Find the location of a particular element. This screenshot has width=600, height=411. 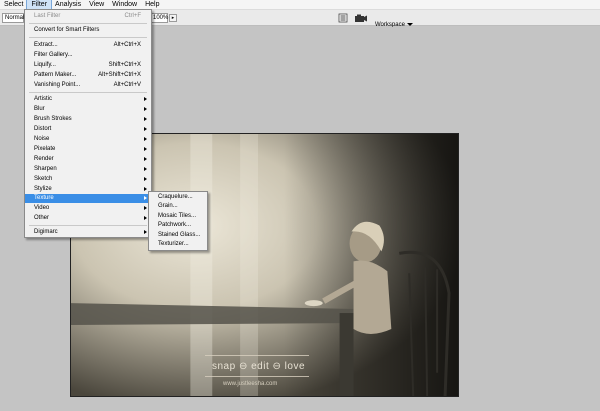

menu-item-artistic: Artistic is located at coordinates (88, 99).